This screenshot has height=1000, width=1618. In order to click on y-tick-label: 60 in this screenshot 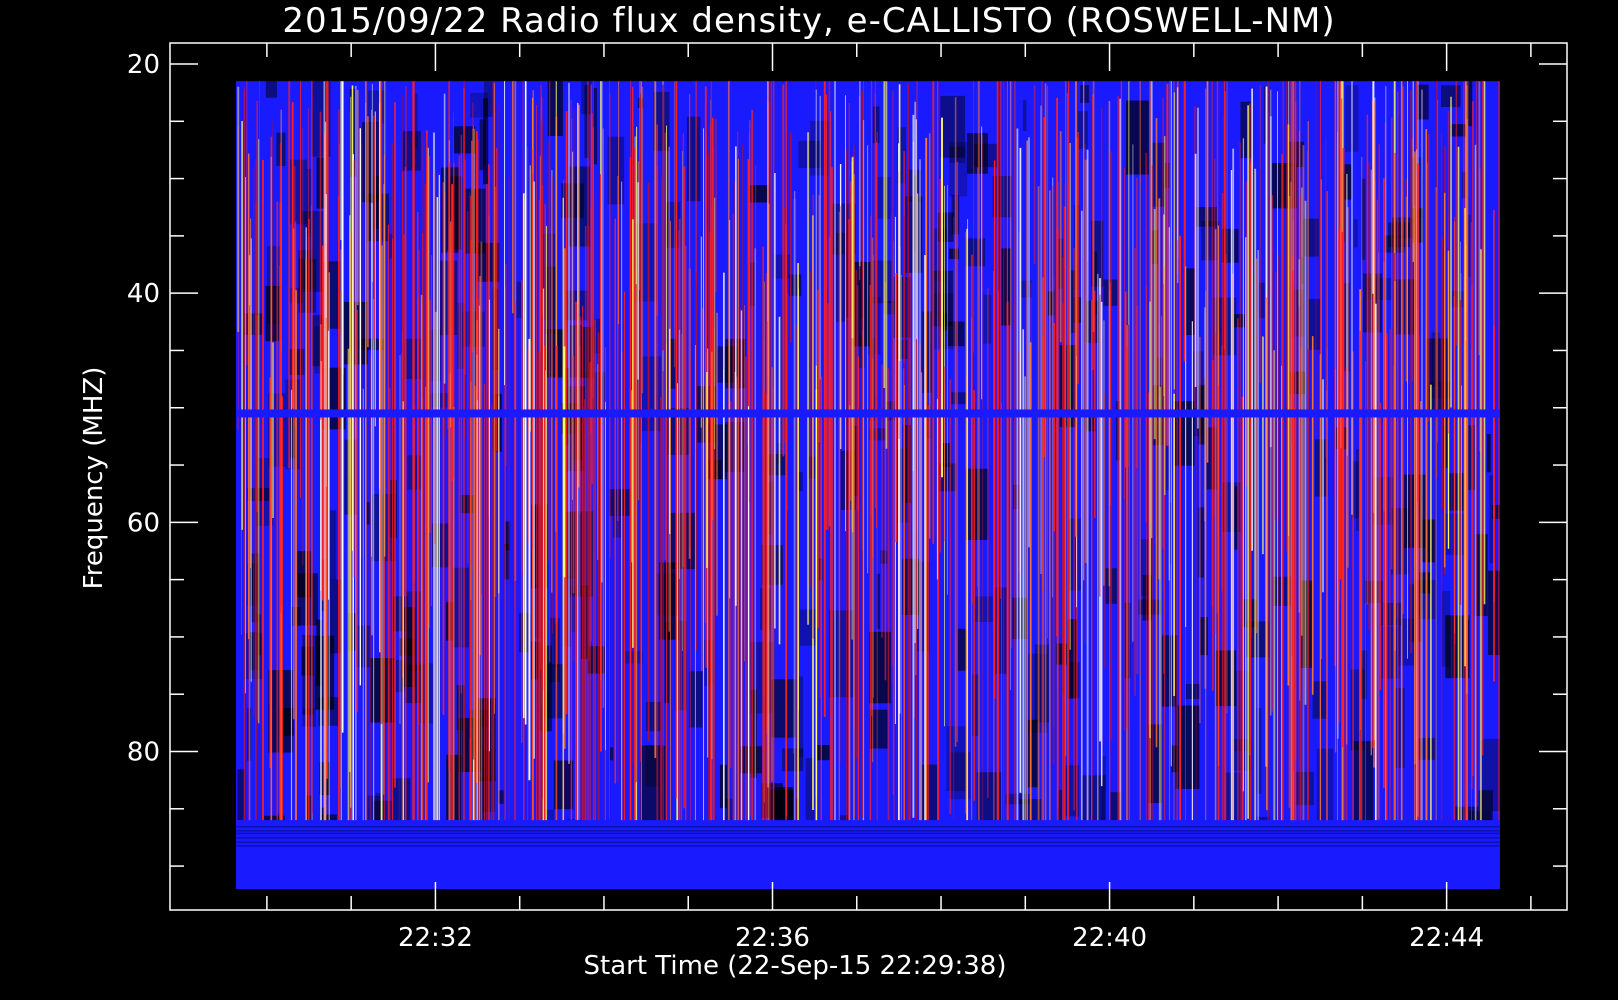, I will do `click(143, 523)`.